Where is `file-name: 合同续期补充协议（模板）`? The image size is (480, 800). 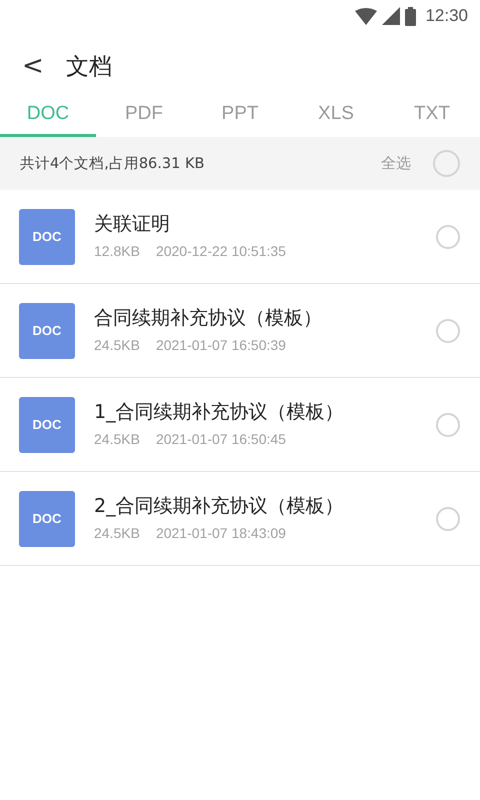 file-name: 合同续期补充协议（模板） is located at coordinates (208, 318).